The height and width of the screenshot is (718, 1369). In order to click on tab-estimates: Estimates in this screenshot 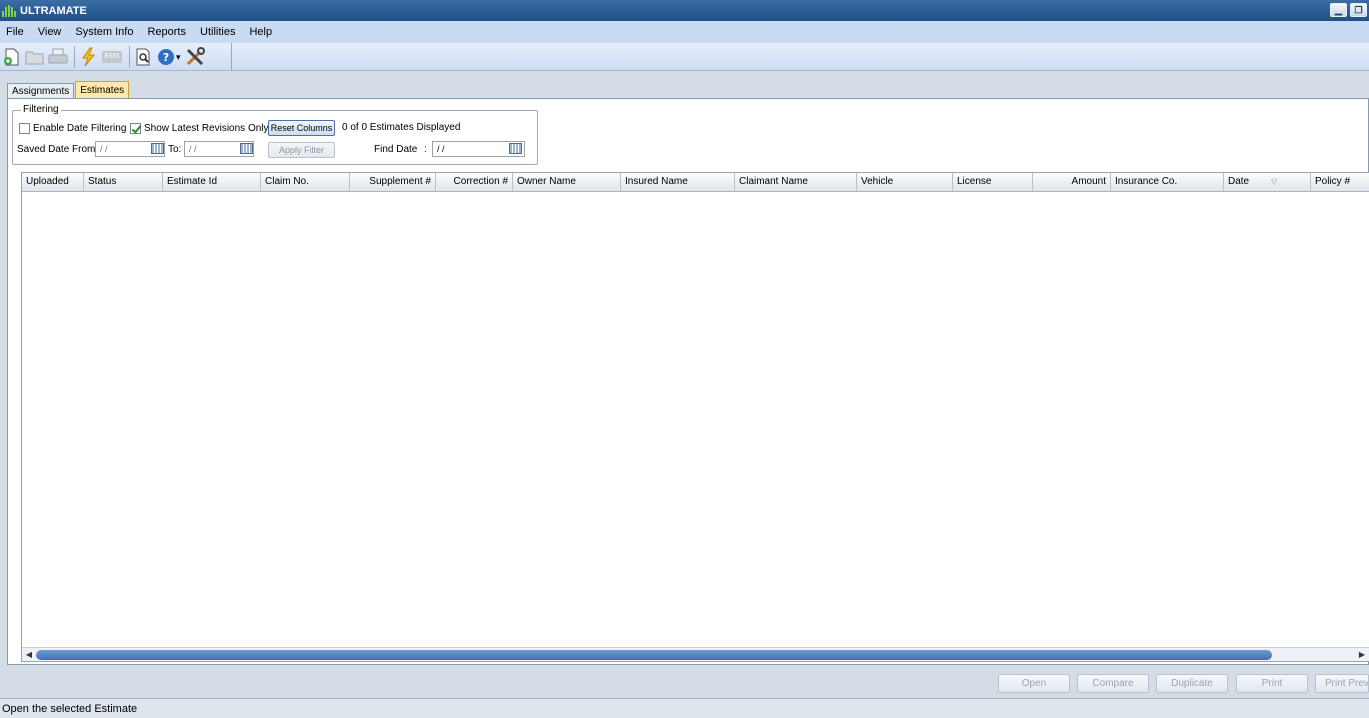, I will do `click(102, 90)`.